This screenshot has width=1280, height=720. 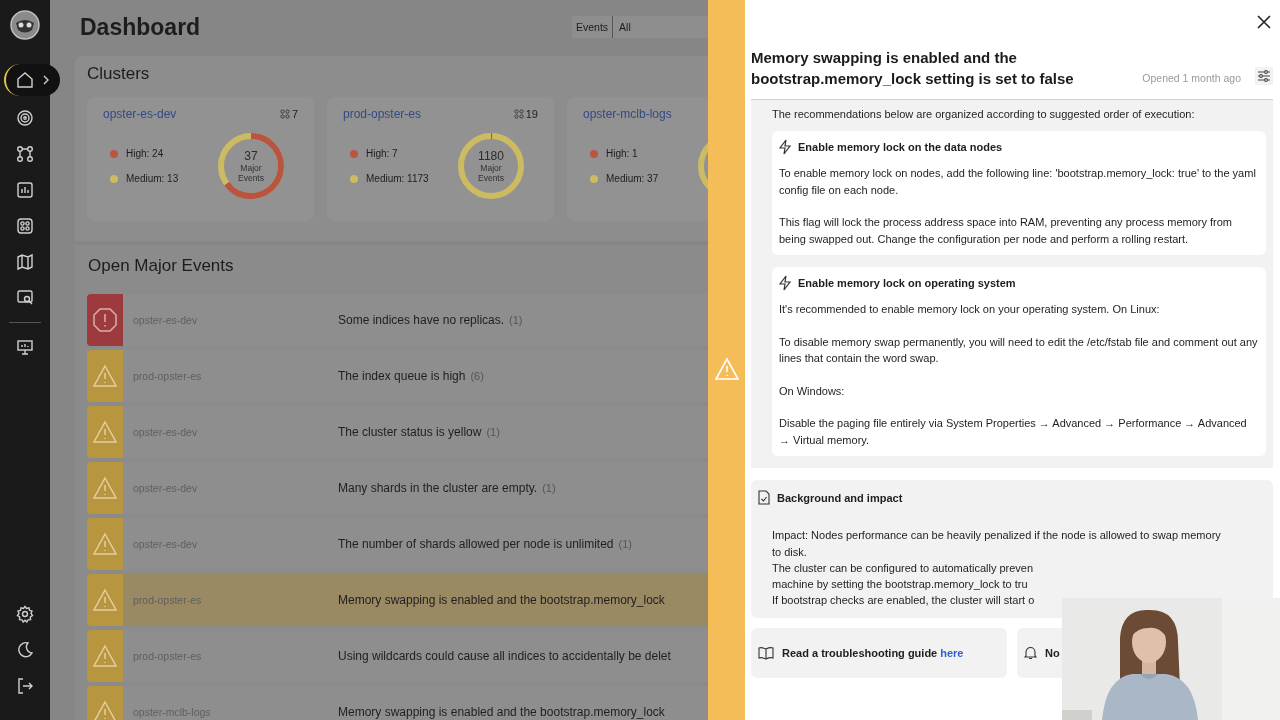 What do you see at coordinates (766, 653) in the screenshot?
I see `book-icon` at bounding box center [766, 653].